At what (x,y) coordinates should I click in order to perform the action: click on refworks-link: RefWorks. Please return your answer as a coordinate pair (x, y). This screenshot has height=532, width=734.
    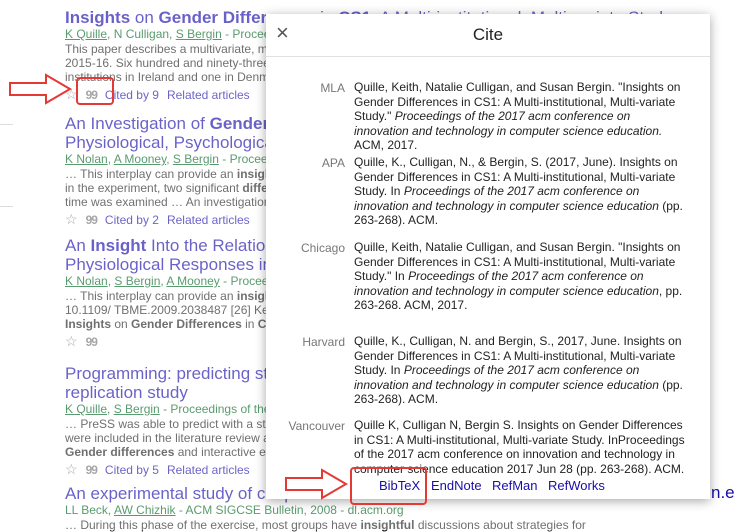
    Looking at the image, I should click on (576, 485).